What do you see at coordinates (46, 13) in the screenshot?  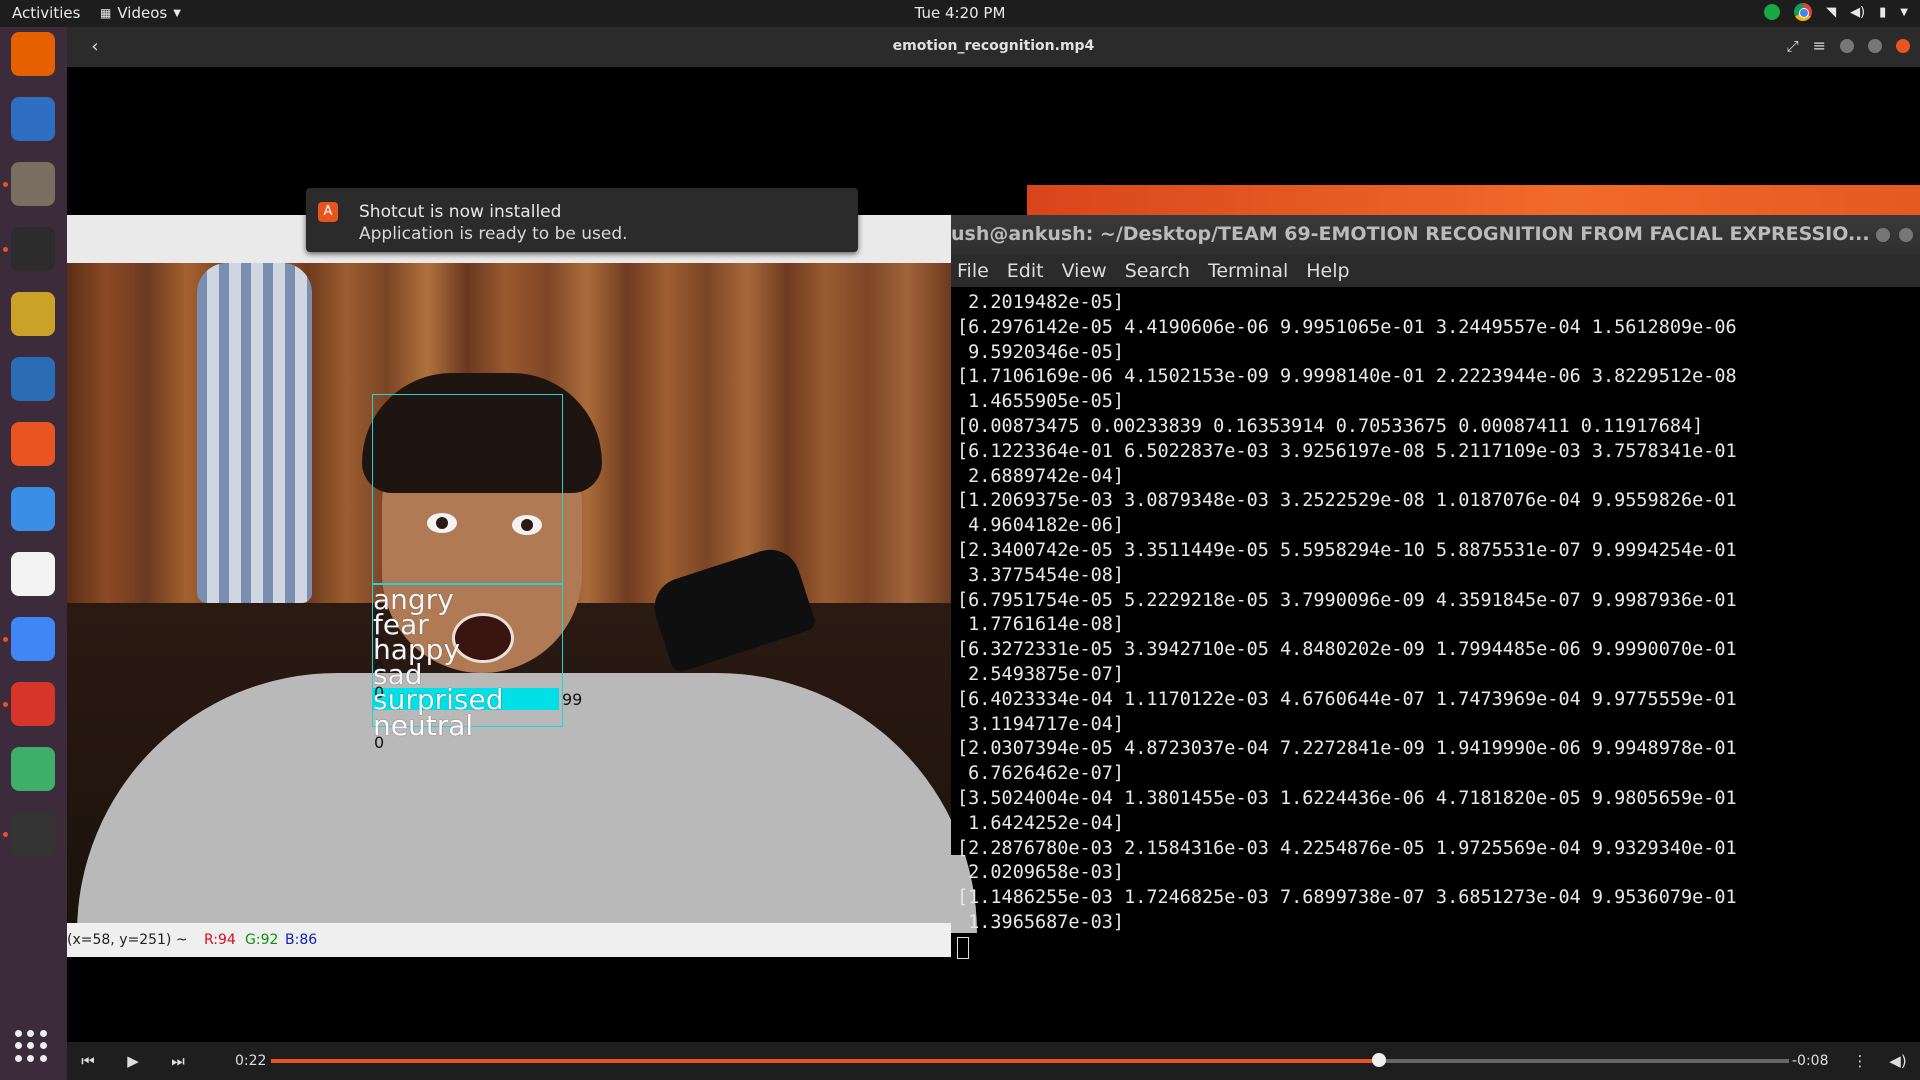 I see `activities-button: Activities` at bounding box center [46, 13].